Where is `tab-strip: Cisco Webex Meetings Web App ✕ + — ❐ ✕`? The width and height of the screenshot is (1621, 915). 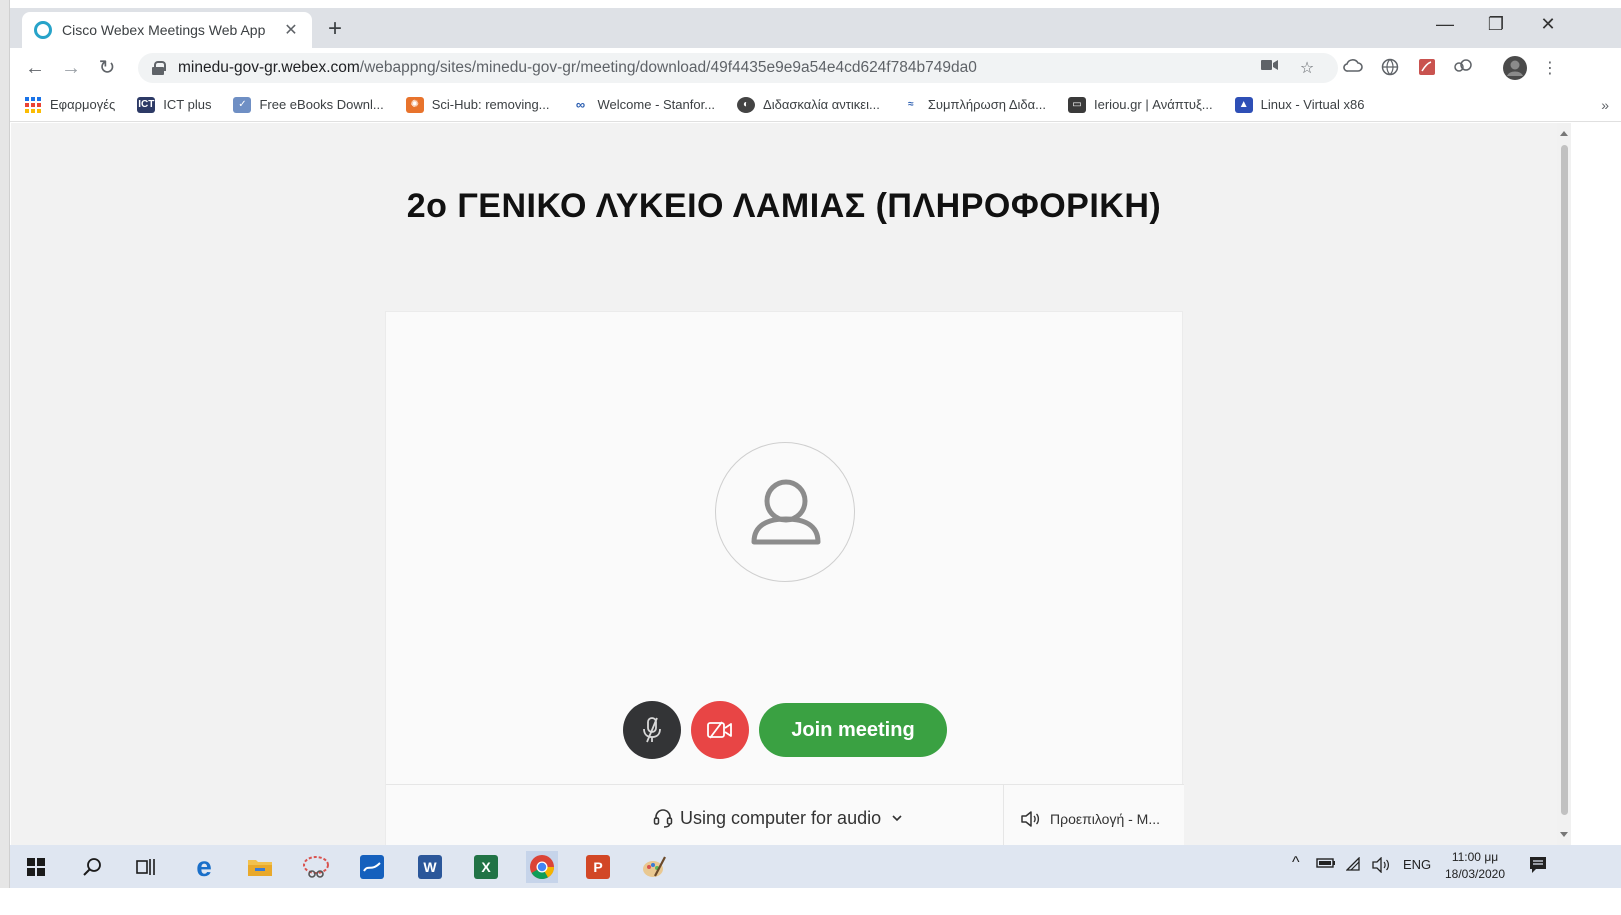
tab-strip: Cisco Webex Meetings Web App ✕ + — ❐ ✕ is located at coordinates (815, 28).